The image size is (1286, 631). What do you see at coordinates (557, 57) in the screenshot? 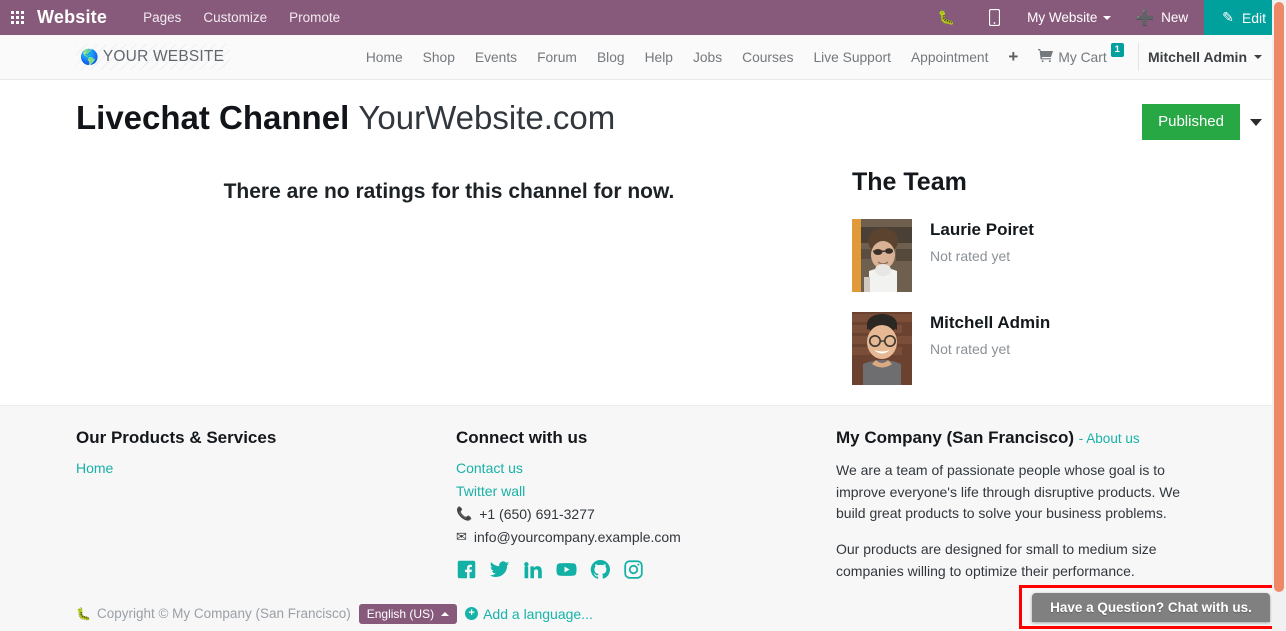
I see `nav-item-forum: Forum` at bounding box center [557, 57].